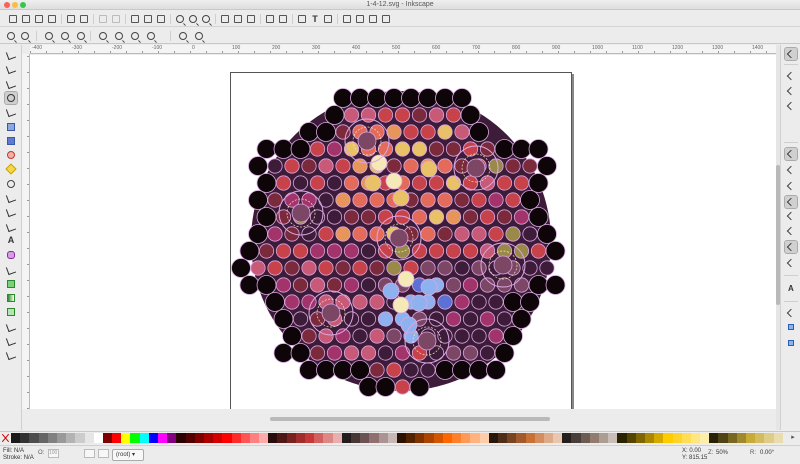 This screenshot has height=464, width=800. Describe the element at coordinates (11, 141) in the screenshot. I see `3d-box-tool` at that location.